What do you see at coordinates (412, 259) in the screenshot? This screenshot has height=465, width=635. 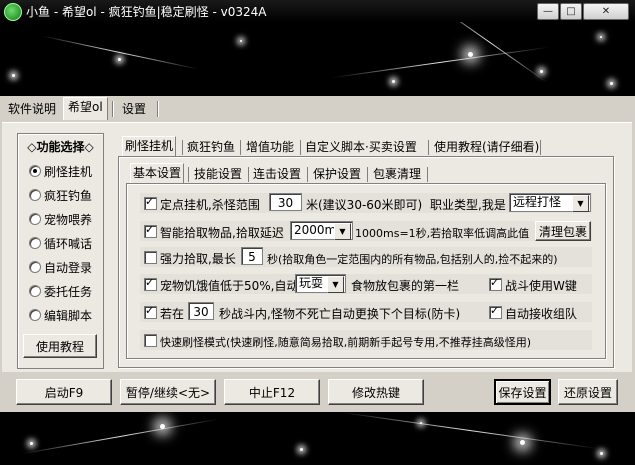 I see `power-pickup-hint: 秒(拾取角色一定范围内的所有物品,包括别人的,捡不起来的)` at bounding box center [412, 259].